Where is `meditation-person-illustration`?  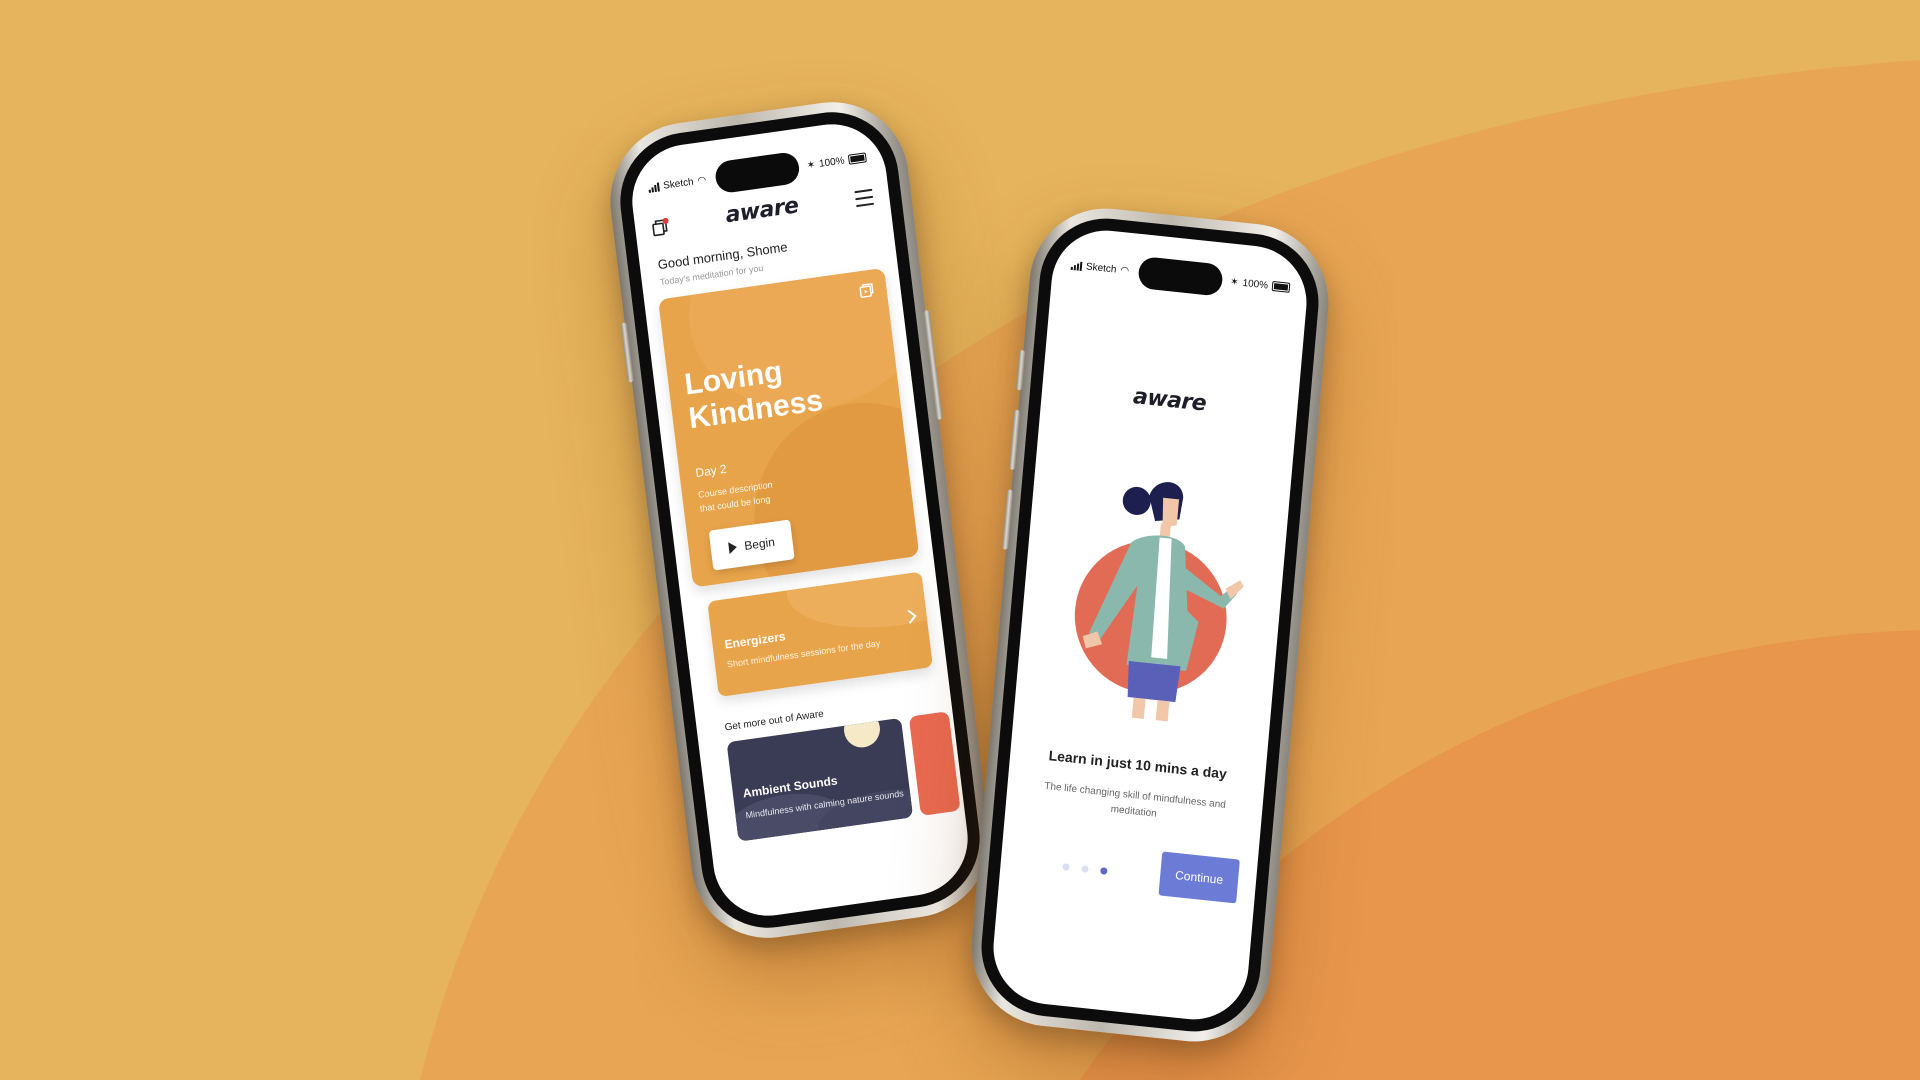
meditation-person-illustration is located at coordinates (1159, 602).